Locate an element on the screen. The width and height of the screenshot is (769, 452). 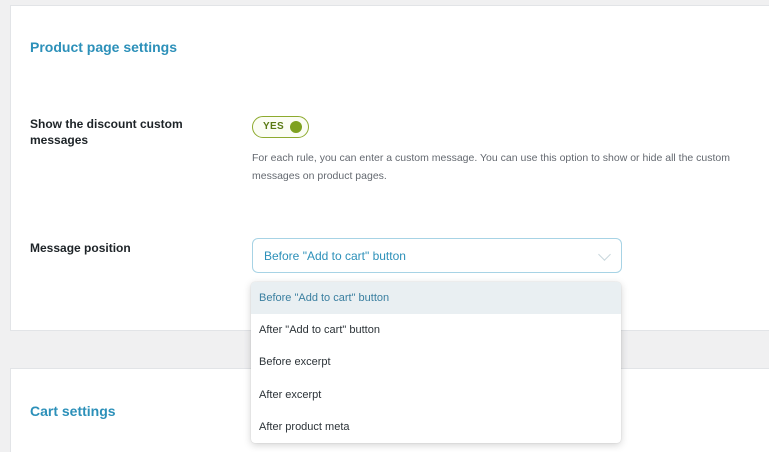
message-position-label: Message position is located at coordinates (80, 248).